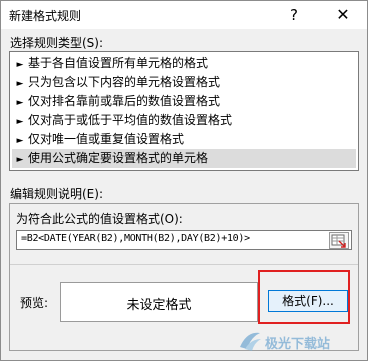 The width and height of the screenshot is (368, 361). What do you see at coordinates (298, 344) in the screenshot?
I see `watermark-text: 极光下载站` at bounding box center [298, 344].